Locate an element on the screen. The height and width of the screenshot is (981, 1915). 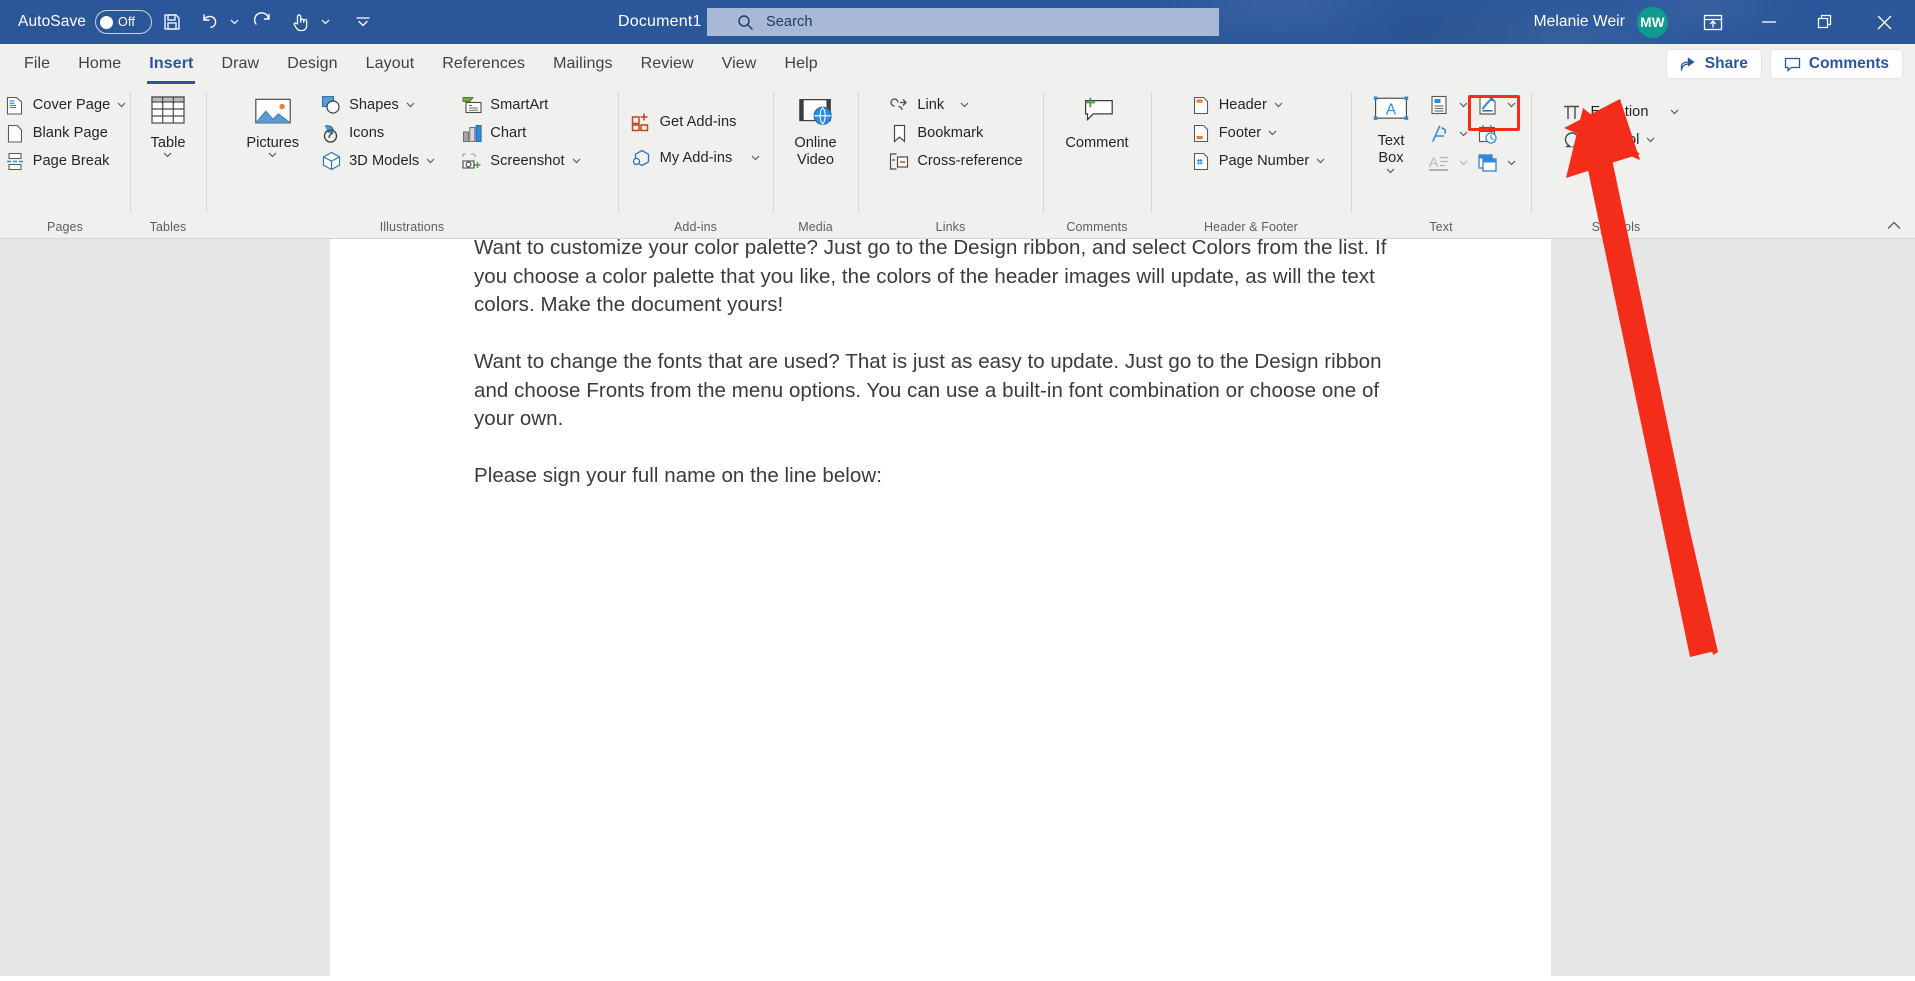
text-box-chevron-down-icon is located at coordinates (1390, 171).